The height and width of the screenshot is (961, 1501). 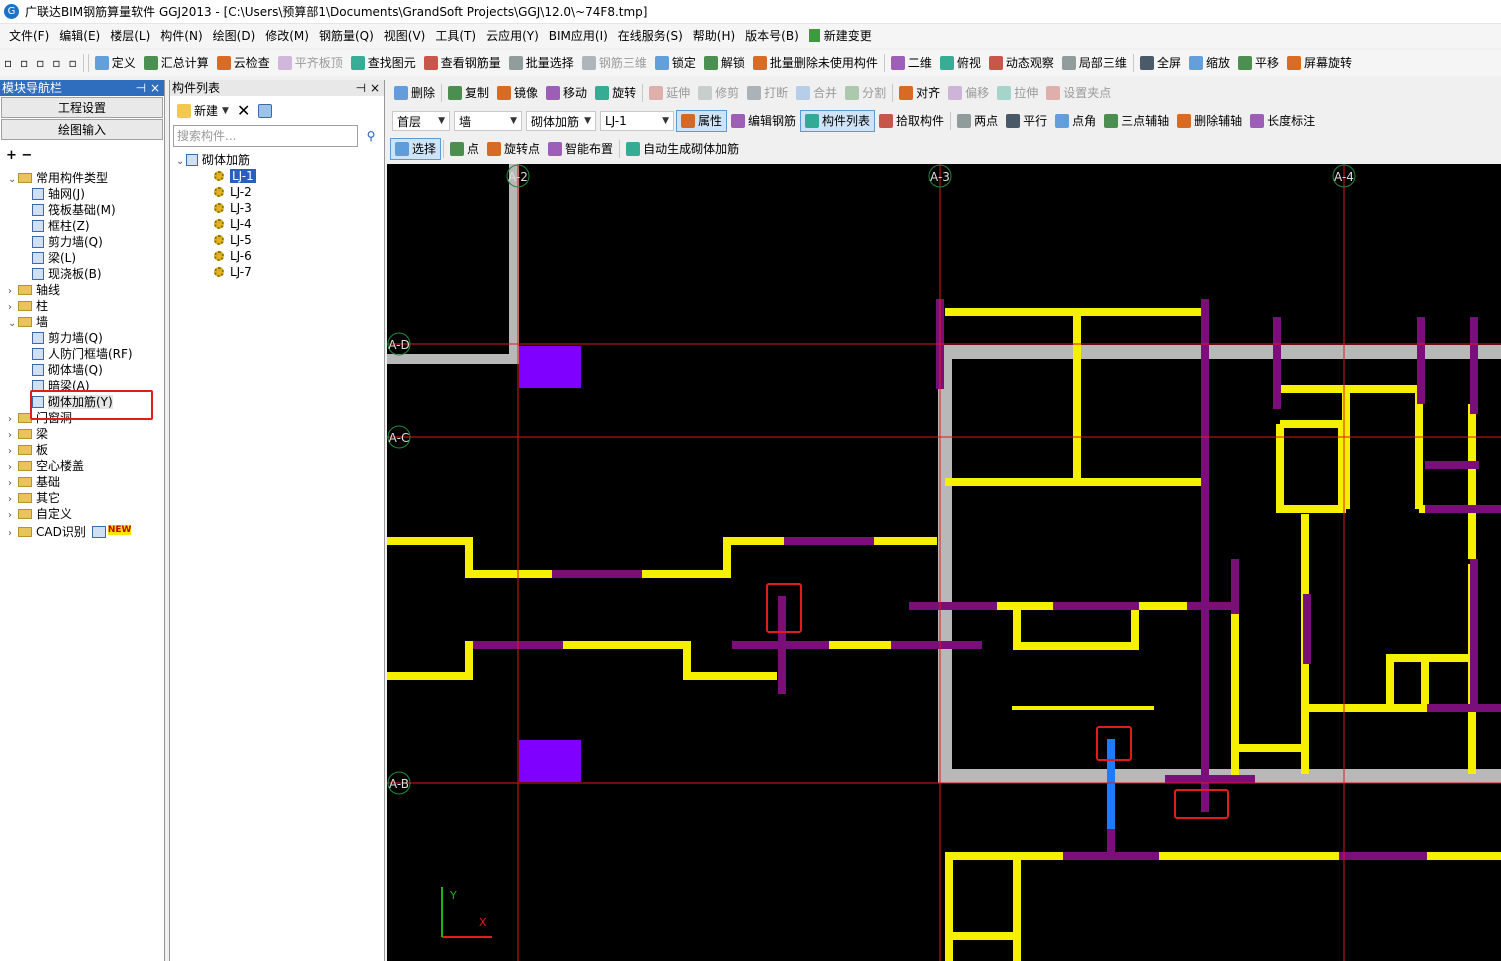 What do you see at coordinates (464, 149) in the screenshot?
I see `toolbar4-button-1: 点` at bounding box center [464, 149].